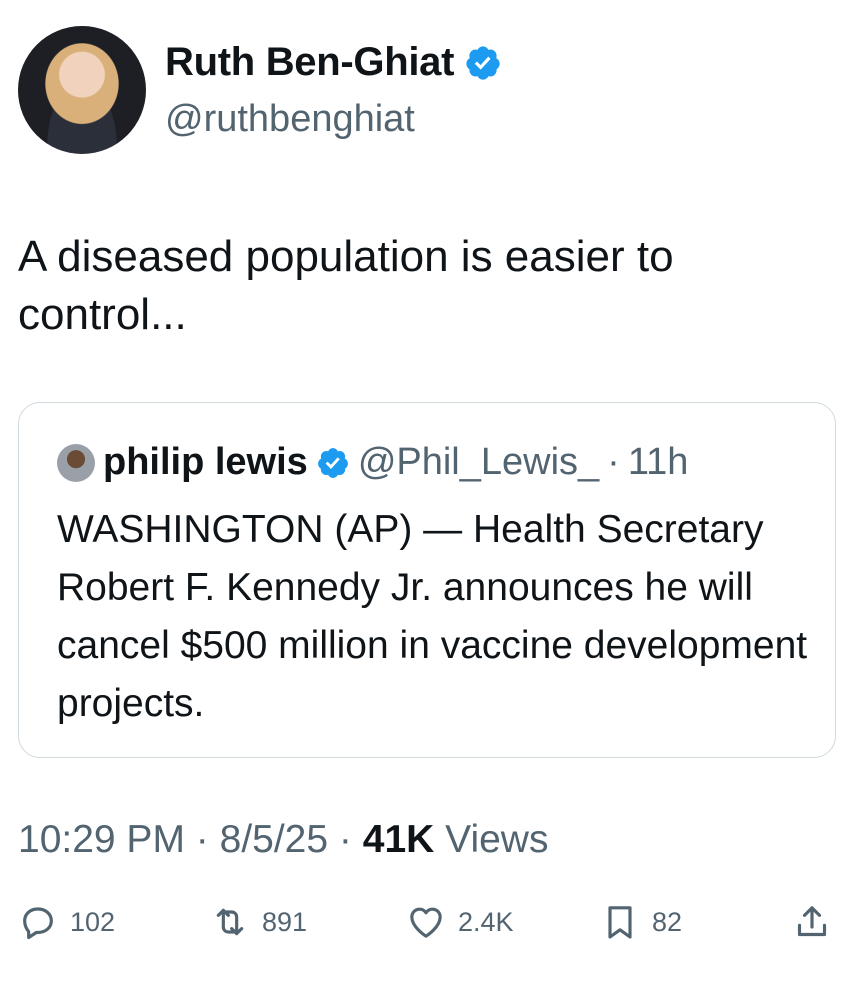 The width and height of the screenshot is (855, 1000). I want to click on author-handle: @ruthbenghiat, so click(290, 119).